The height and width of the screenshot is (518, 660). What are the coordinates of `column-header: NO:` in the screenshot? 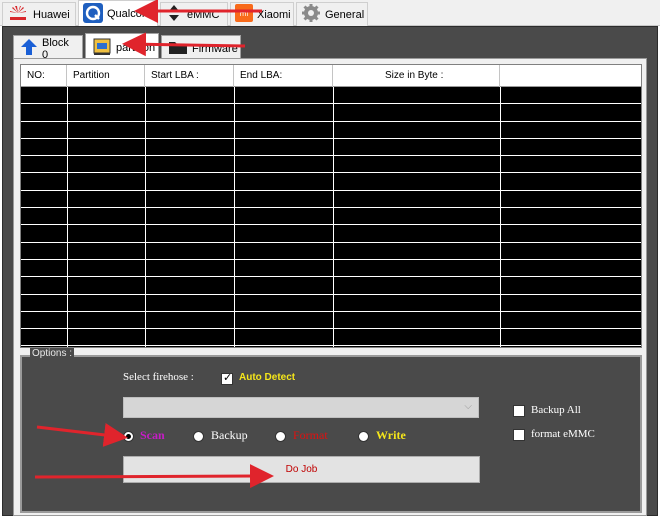 It's located at (44, 76).